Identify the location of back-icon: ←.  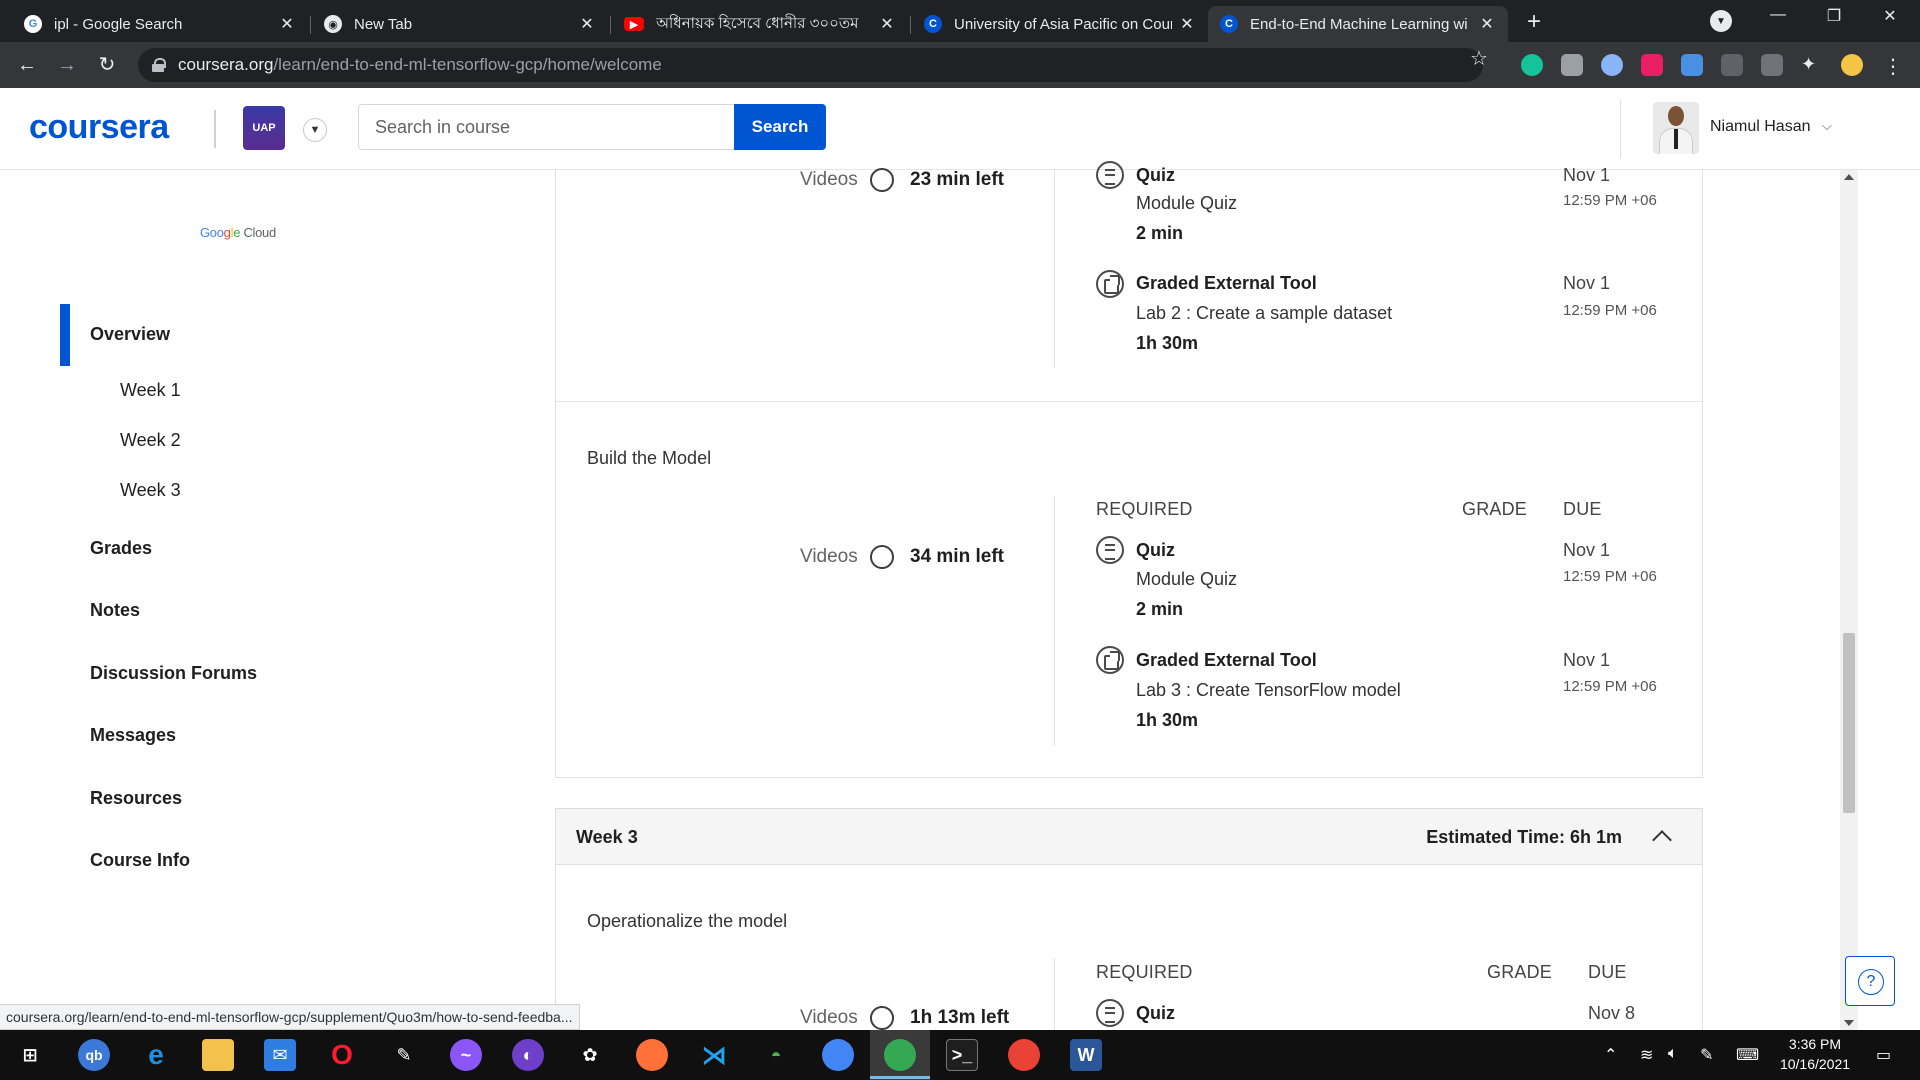
(27, 65).